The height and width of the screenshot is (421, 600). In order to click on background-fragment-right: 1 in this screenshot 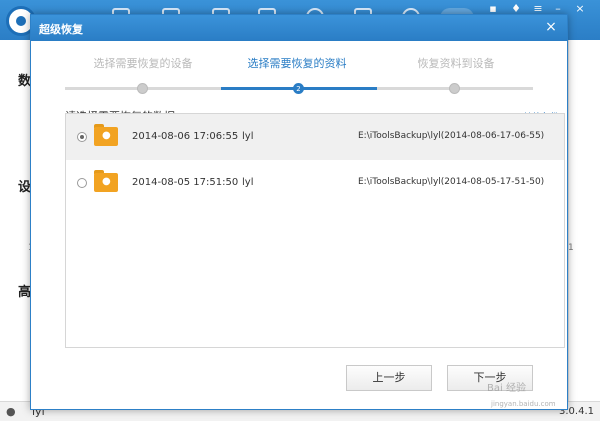, I will do `click(571, 248)`.